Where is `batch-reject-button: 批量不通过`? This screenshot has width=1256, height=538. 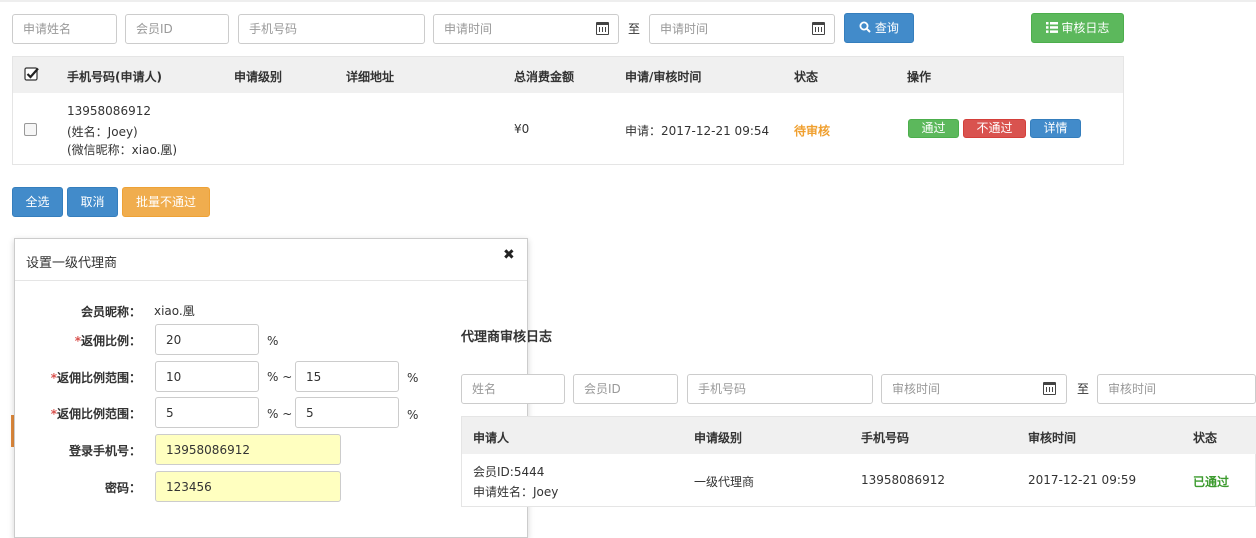 batch-reject-button: 批量不通过 is located at coordinates (166, 202).